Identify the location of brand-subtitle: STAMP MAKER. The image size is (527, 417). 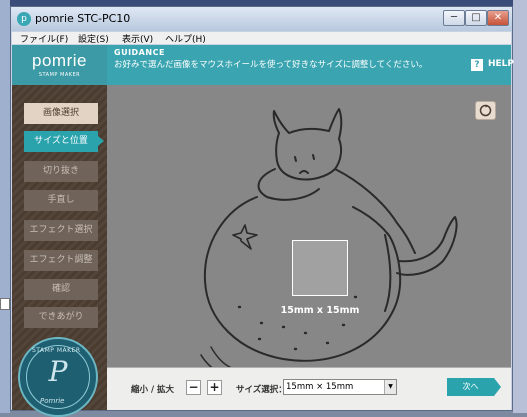
(59, 75).